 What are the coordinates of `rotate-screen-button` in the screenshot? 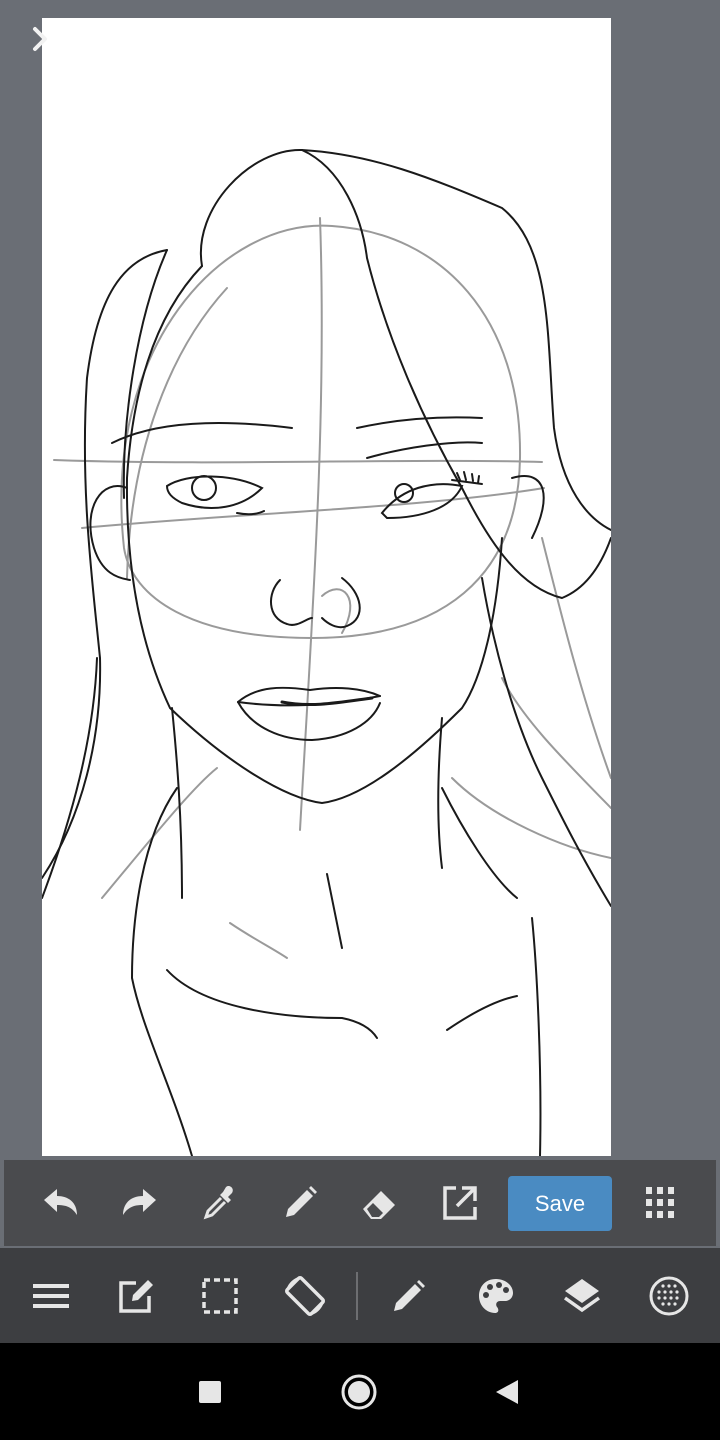 It's located at (305, 1296).